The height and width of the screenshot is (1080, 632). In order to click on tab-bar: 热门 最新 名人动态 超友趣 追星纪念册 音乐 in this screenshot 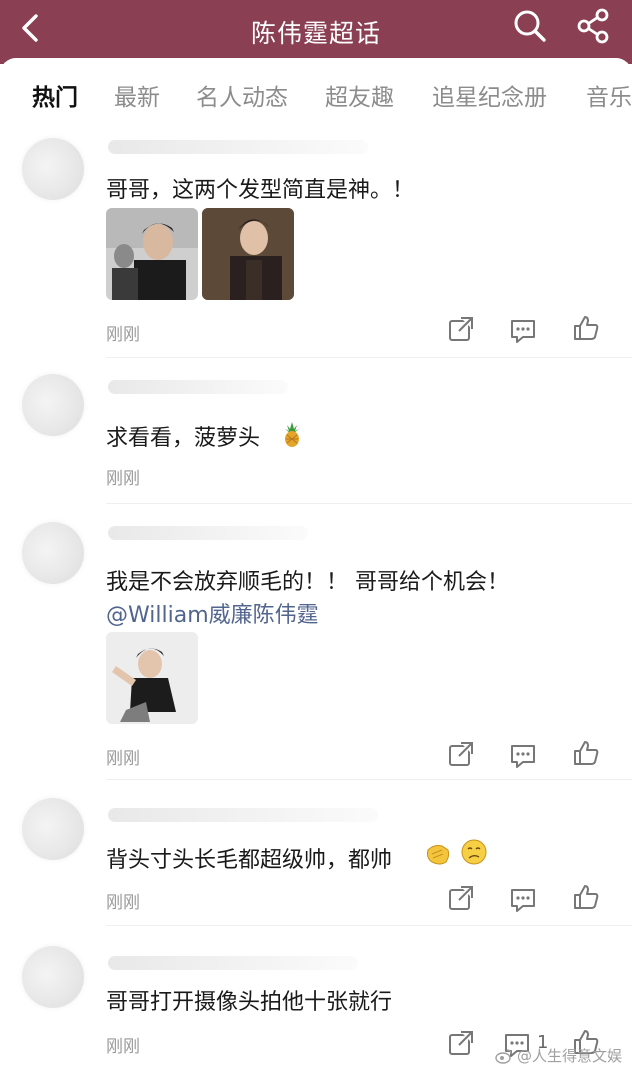, I will do `click(316, 93)`.